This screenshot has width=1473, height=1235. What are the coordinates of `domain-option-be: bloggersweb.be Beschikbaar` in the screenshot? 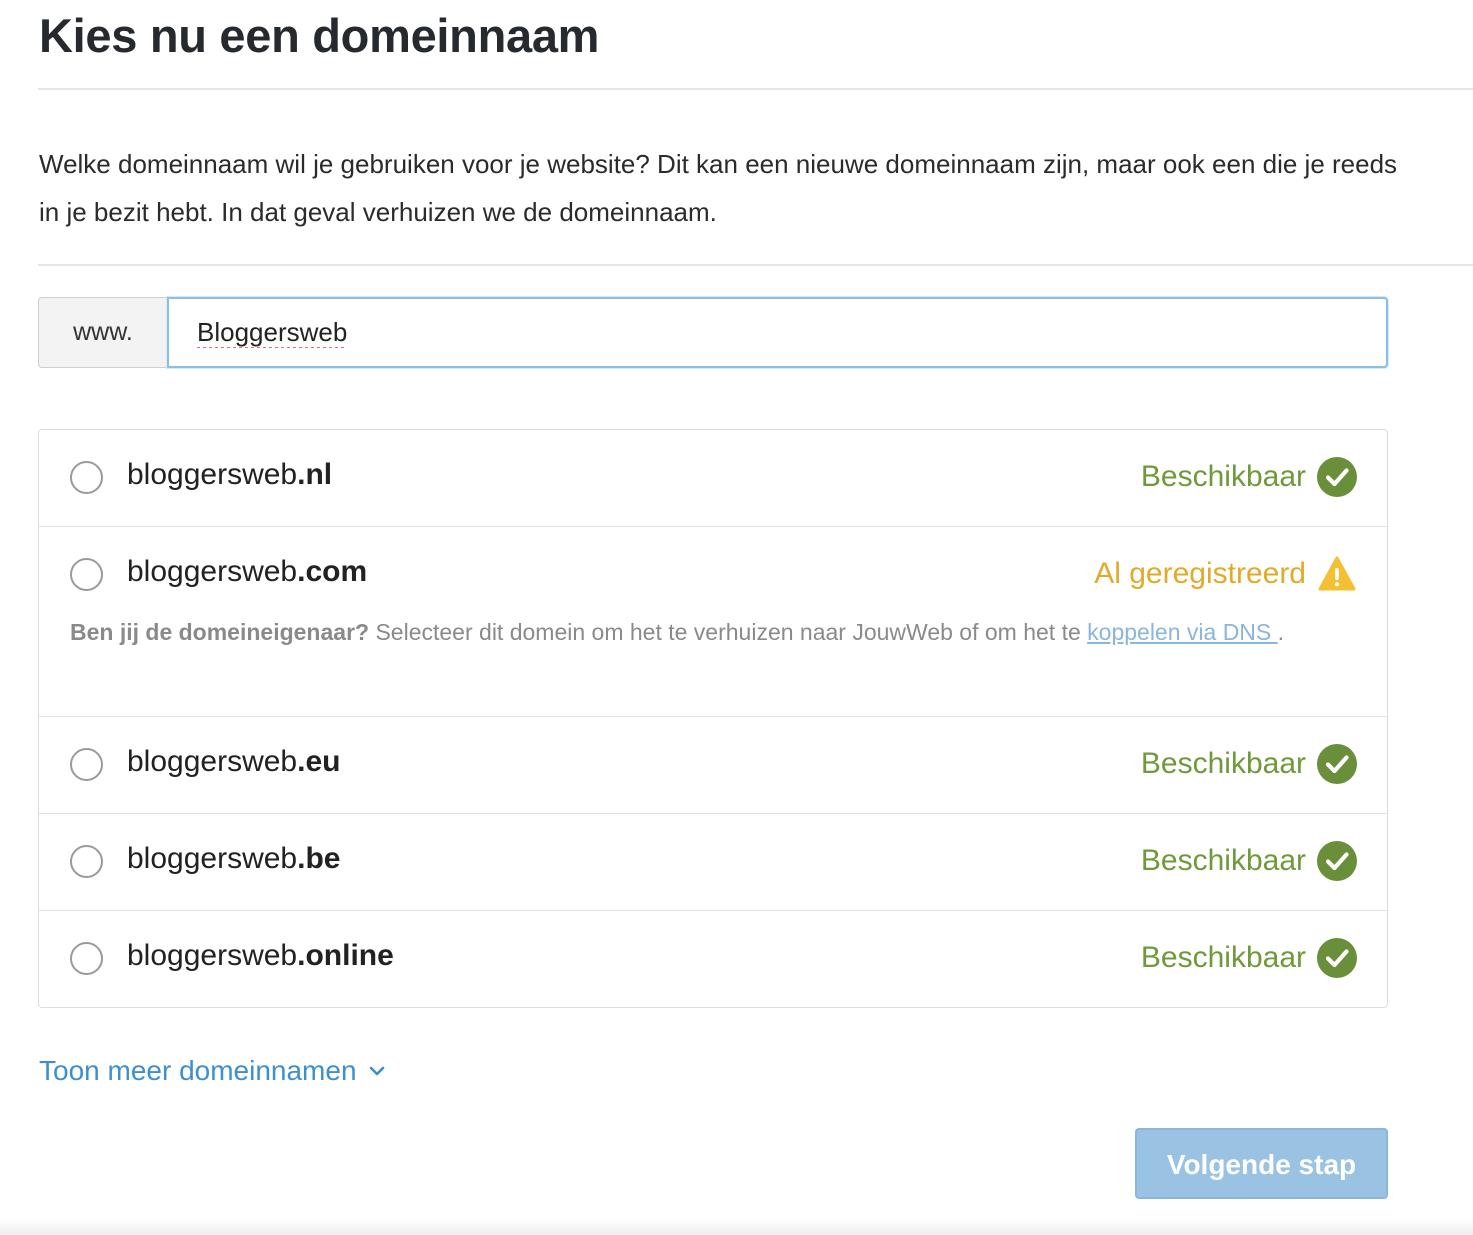 It's located at (713, 861).